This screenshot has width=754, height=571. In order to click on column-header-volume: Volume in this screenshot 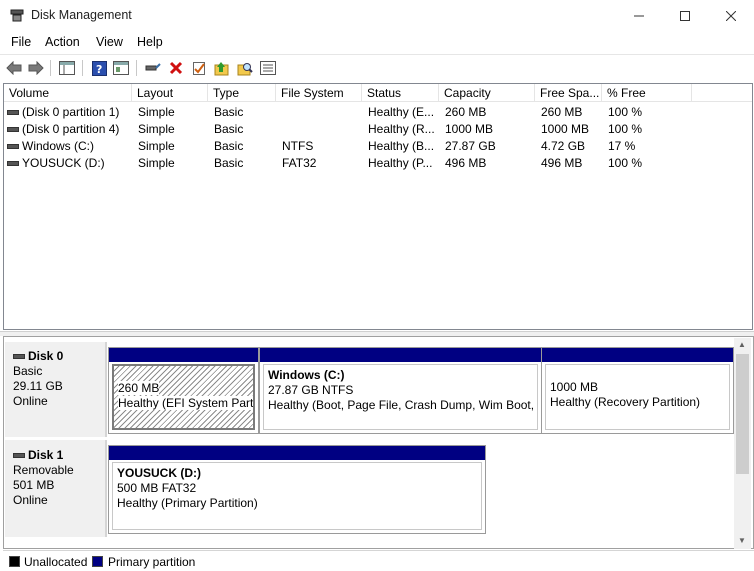, I will do `click(68, 93)`.